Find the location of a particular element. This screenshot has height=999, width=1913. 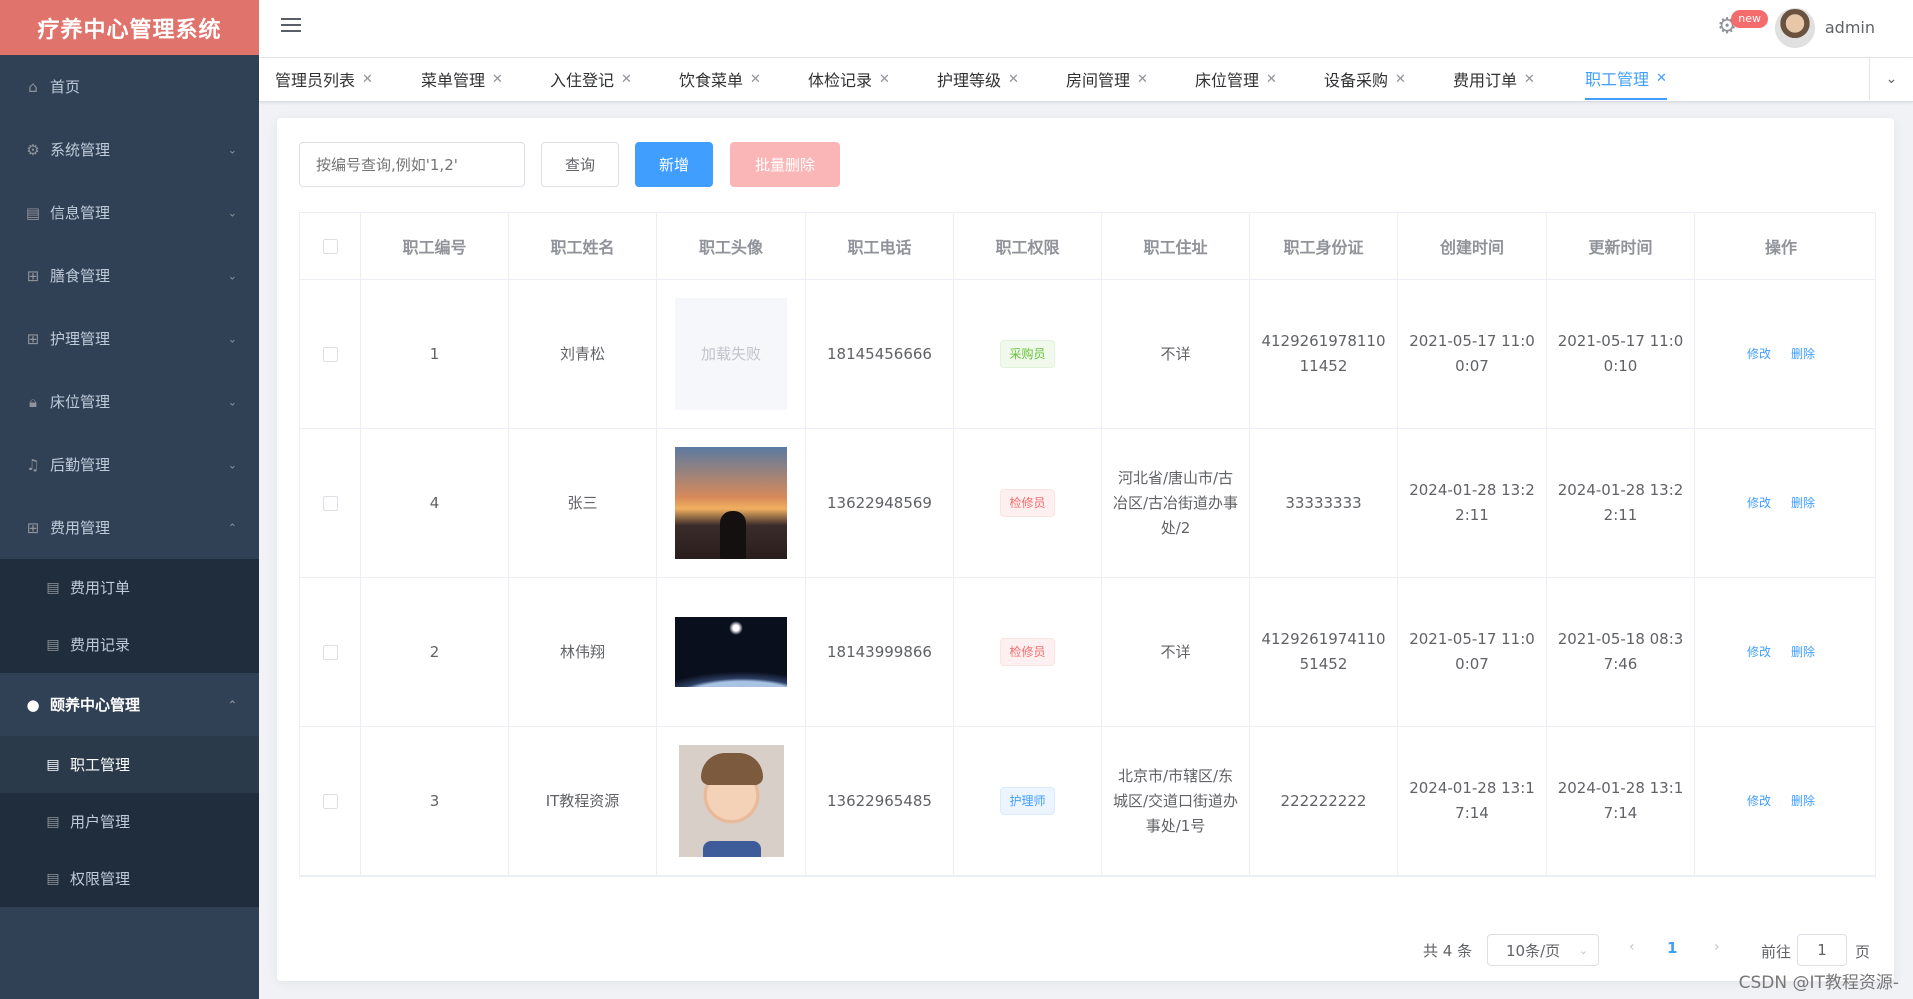

column-header: 职工权限 is located at coordinates (1028, 246).